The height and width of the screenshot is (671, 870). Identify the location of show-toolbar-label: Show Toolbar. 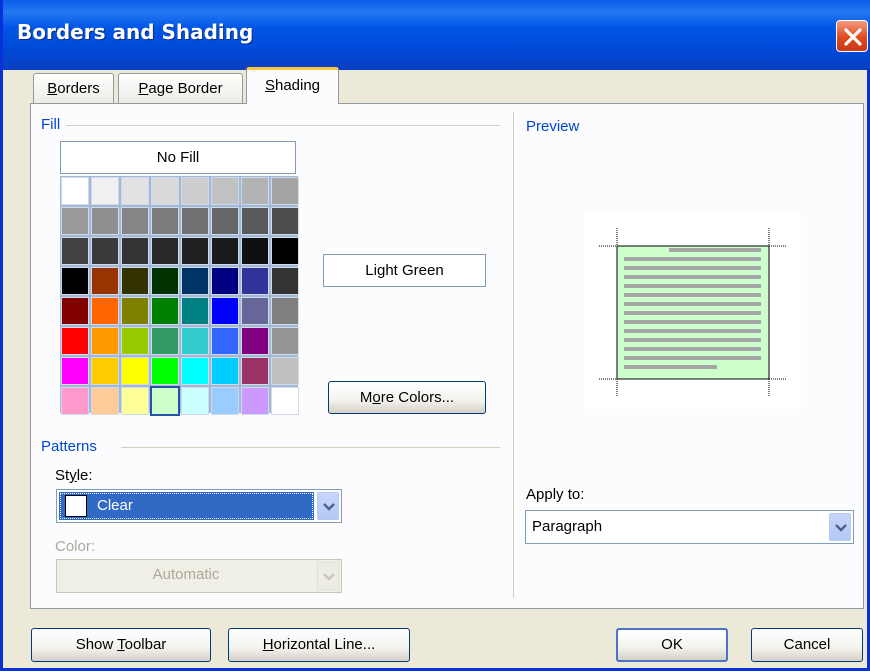
(121, 644).